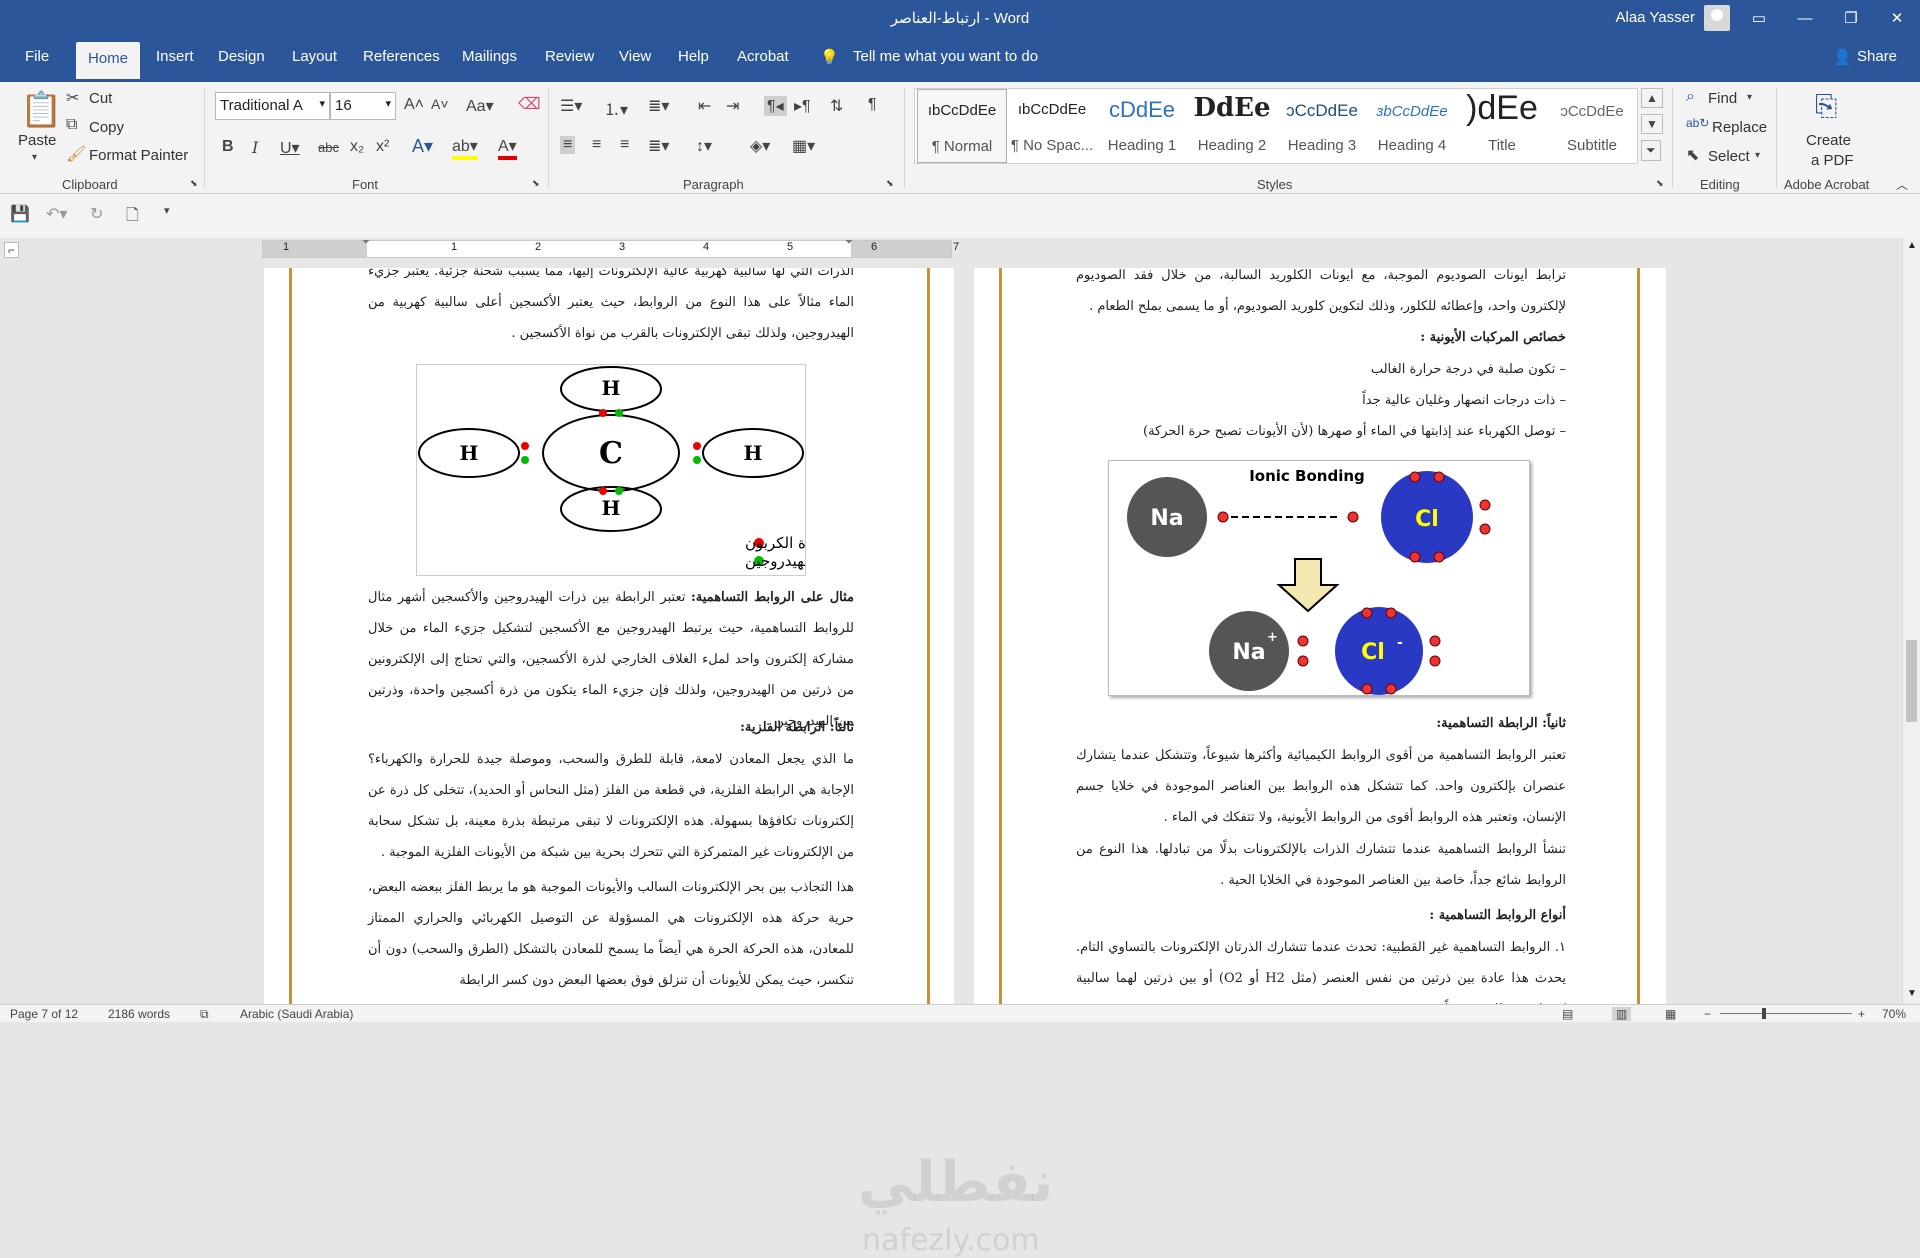 The width and height of the screenshot is (1920, 1258). I want to click on horizontal-ruler: 1 1 2 3 4 5 6 7 ⏷ ⏷, so click(610, 247).